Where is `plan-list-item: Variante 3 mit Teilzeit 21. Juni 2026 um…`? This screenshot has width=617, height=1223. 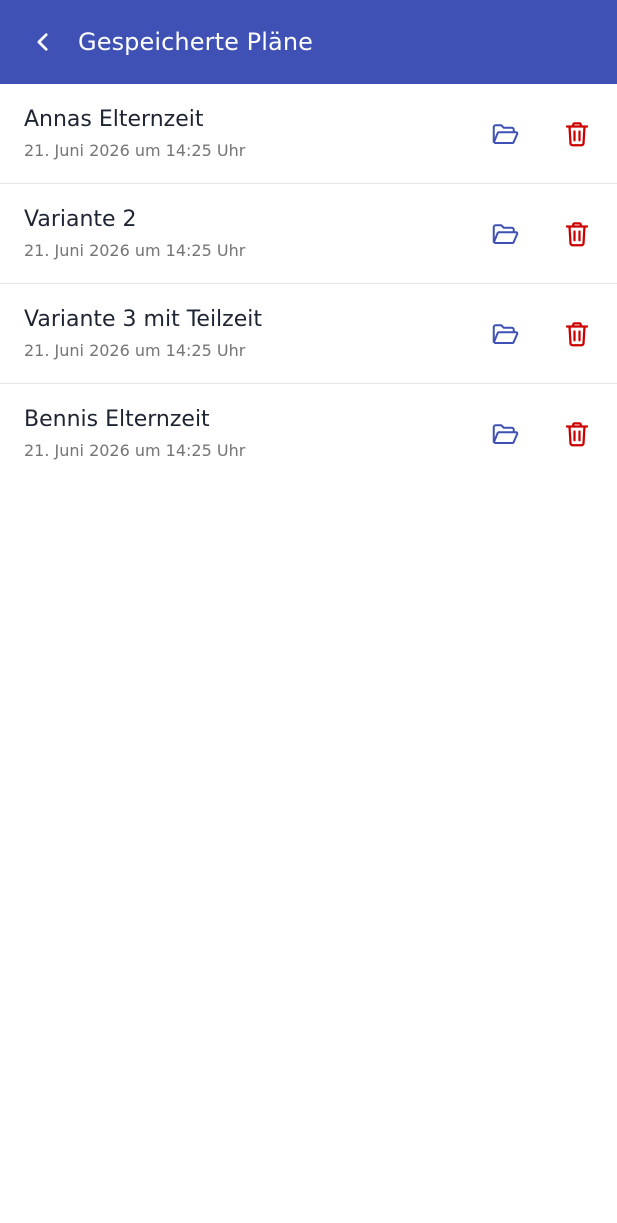 plan-list-item: Variante 3 mit Teilzeit 21. Juni 2026 um… is located at coordinates (308, 334).